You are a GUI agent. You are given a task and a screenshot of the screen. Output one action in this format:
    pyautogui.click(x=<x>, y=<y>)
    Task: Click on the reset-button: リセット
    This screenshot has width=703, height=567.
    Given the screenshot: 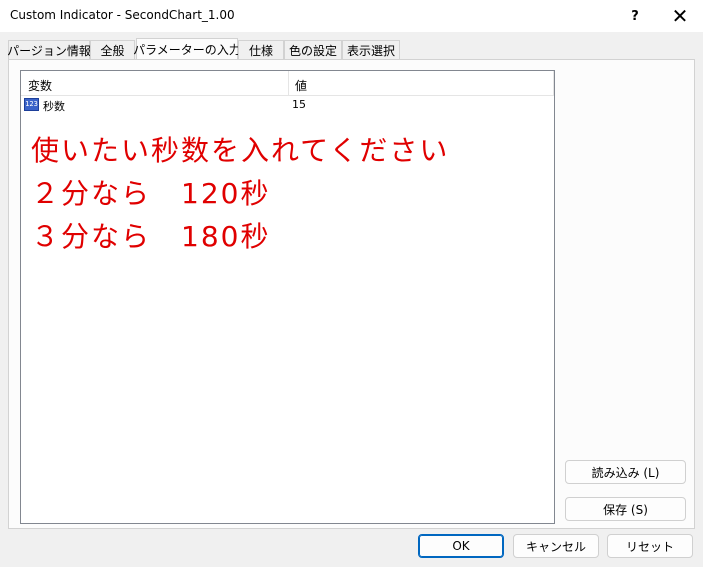 What is the action you would take?
    pyautogui.click(x=650, y=546)
    